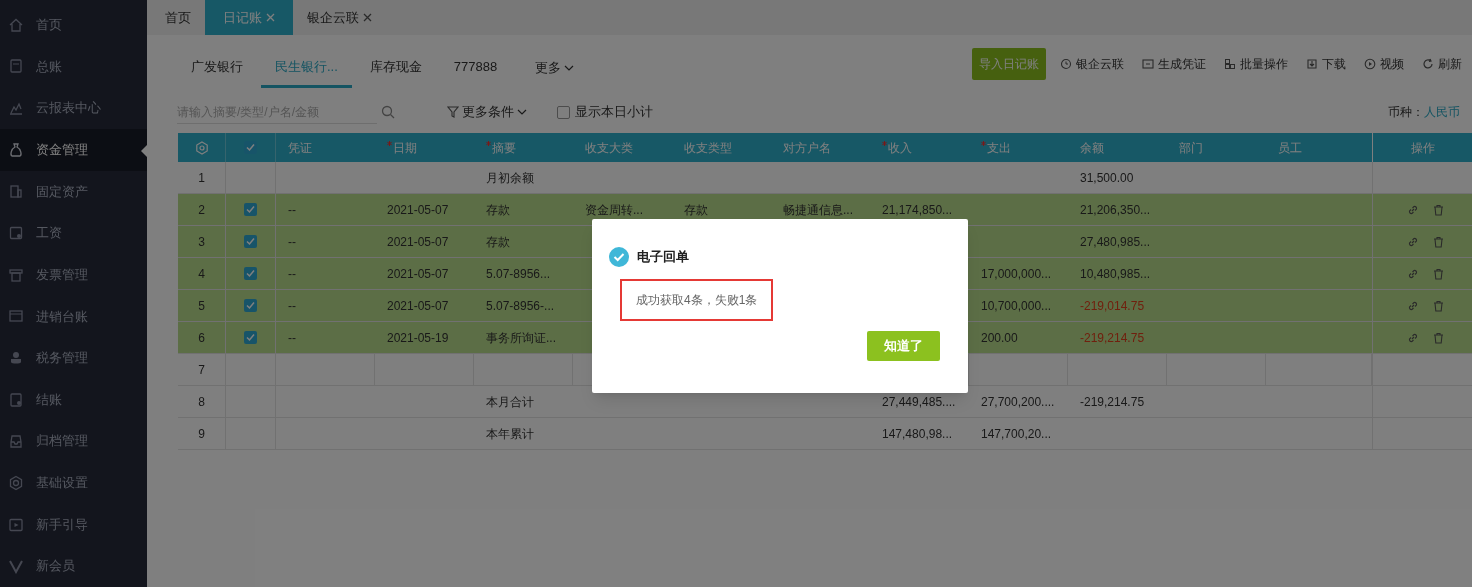 The width and height of the screenshot is (1472, 587). I want to click on row-number: 6, so click(201, 338).